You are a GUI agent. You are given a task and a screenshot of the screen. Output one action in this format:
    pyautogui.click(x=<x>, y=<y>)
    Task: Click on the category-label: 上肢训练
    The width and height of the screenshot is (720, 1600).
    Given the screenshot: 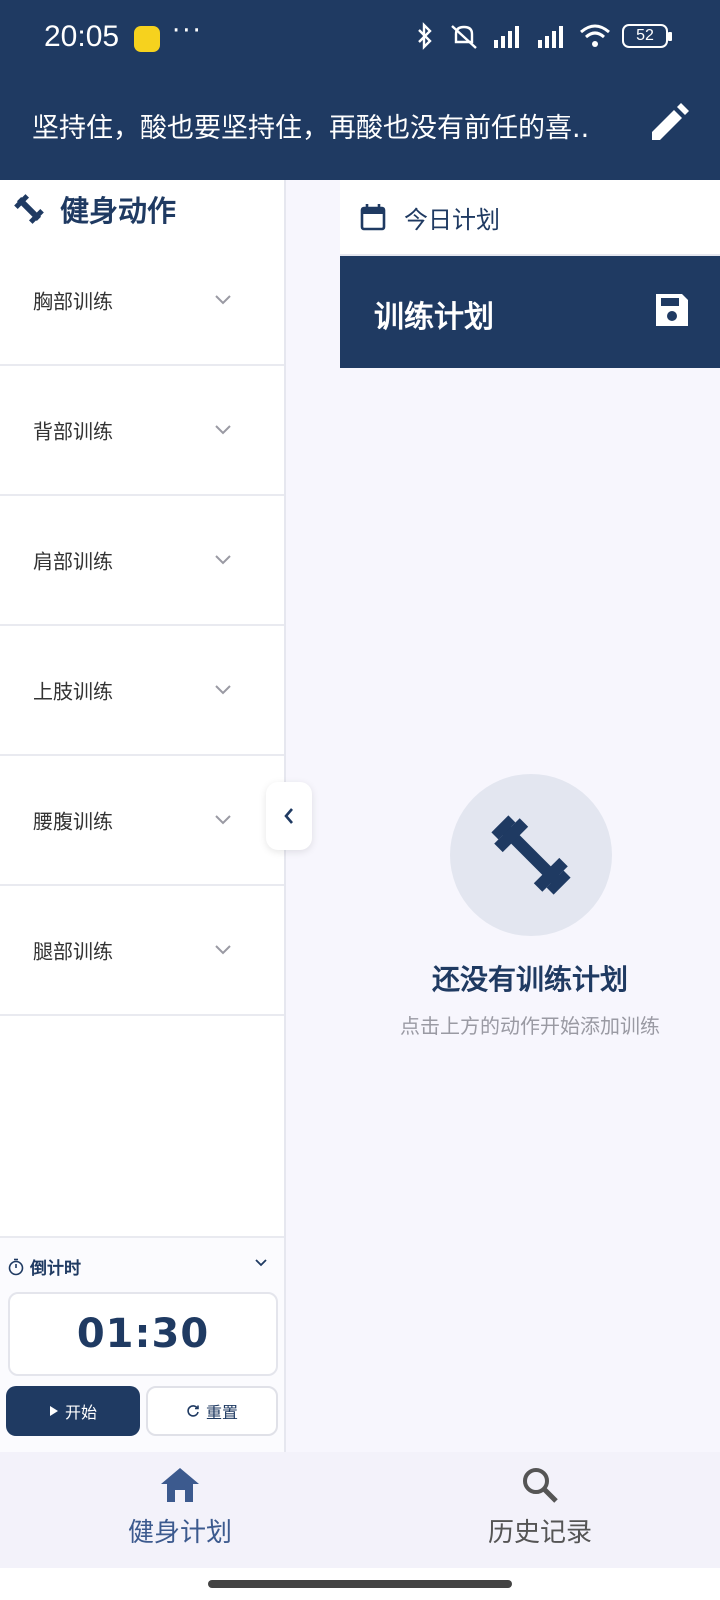 What is the action you would take?
    pyautogui.click(x=73, y=691)
    